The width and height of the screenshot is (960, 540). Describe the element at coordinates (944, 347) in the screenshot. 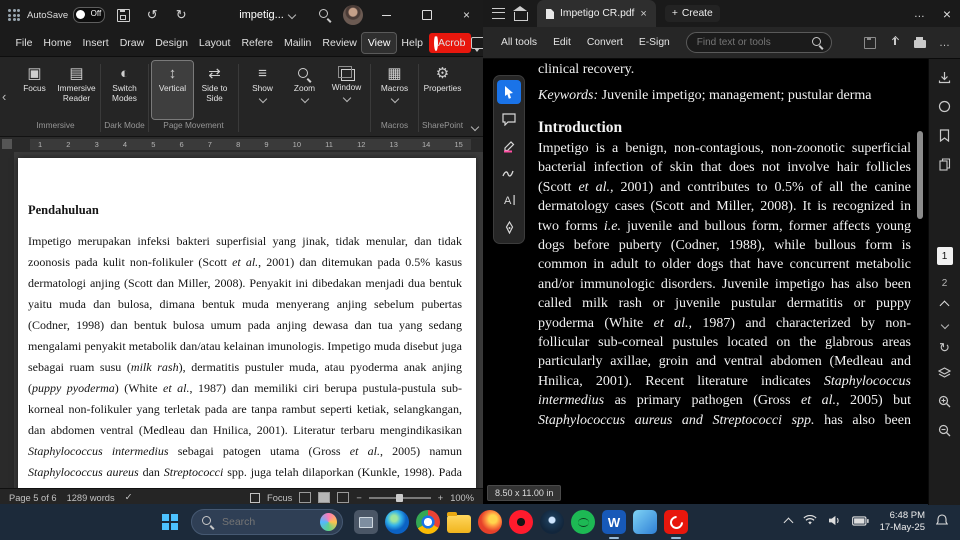

I see `refresh-icon: ↻` at that location.